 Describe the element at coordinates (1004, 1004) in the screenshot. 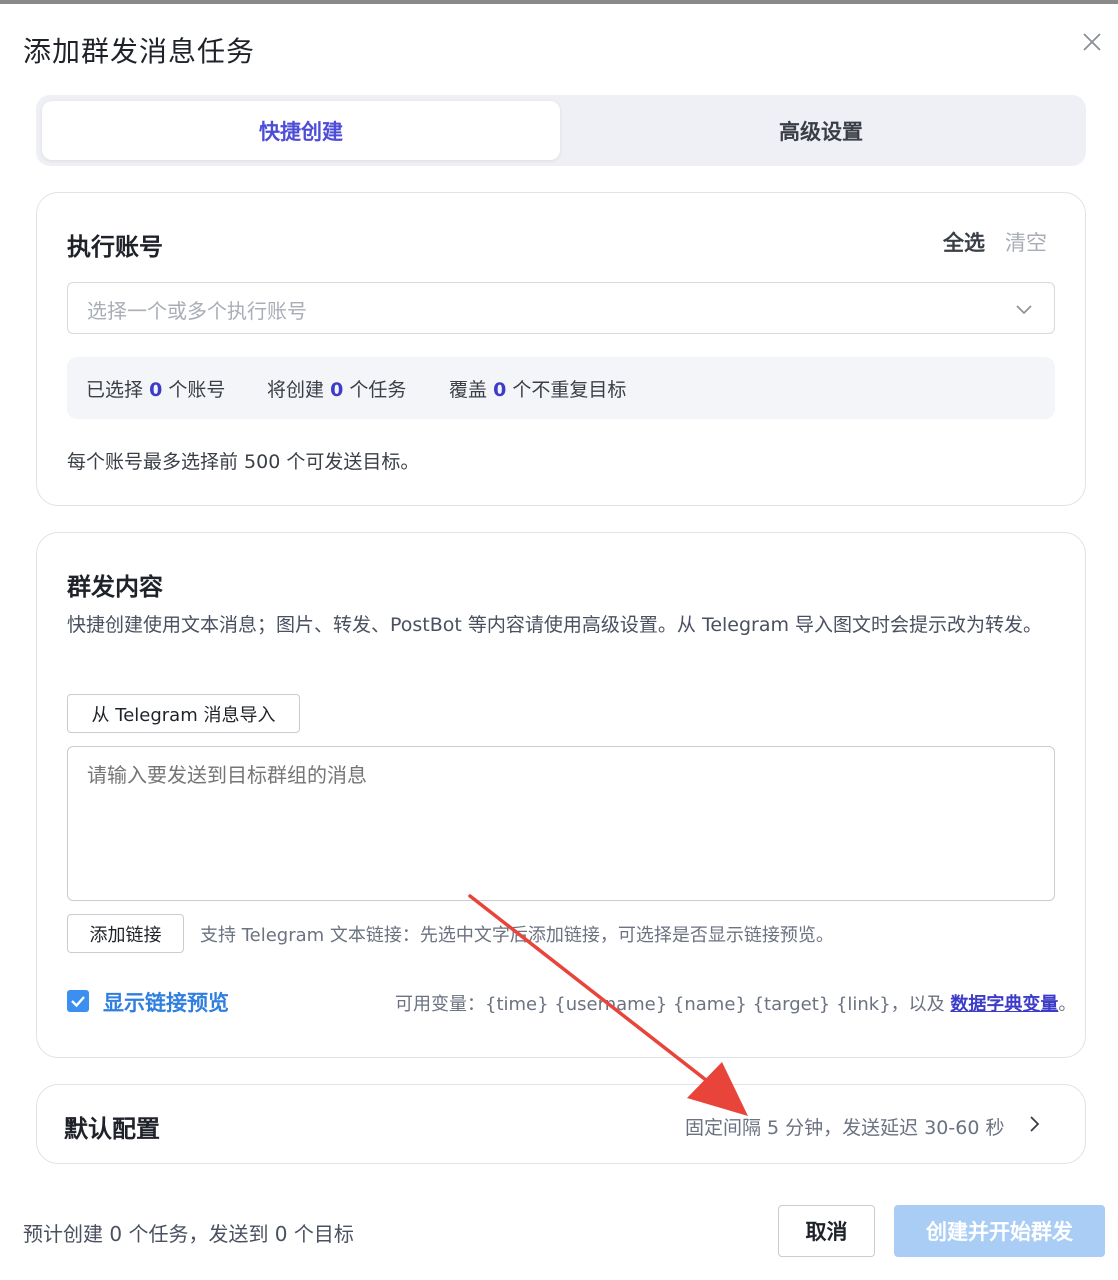

I see `data-dictionary-link: 数据字典变量` at that location.